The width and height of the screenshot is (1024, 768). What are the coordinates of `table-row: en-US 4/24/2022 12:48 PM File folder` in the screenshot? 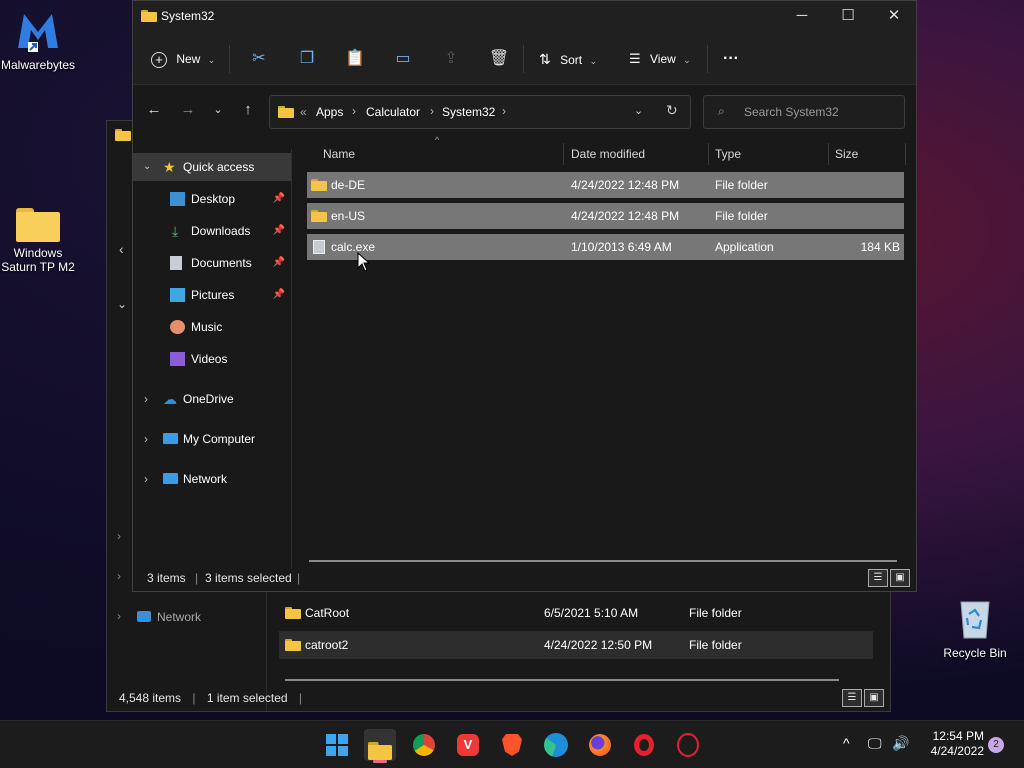 It's located at (605, 216).